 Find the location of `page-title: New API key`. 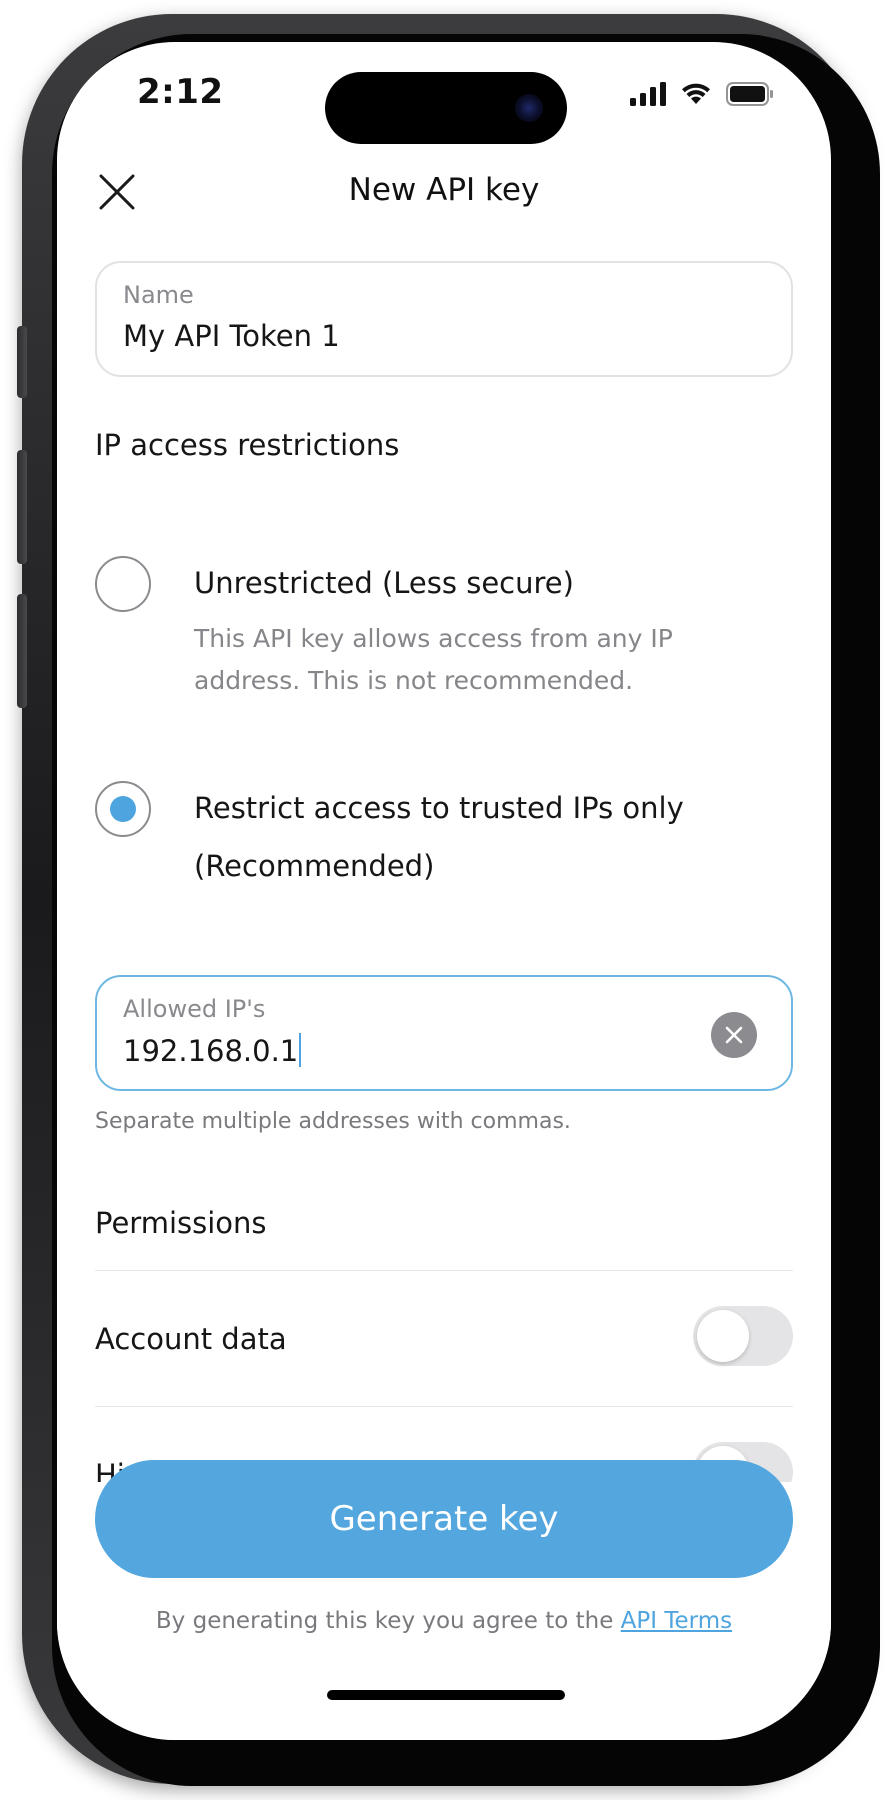

page-title: New API key is located at coordinates (444, 190).